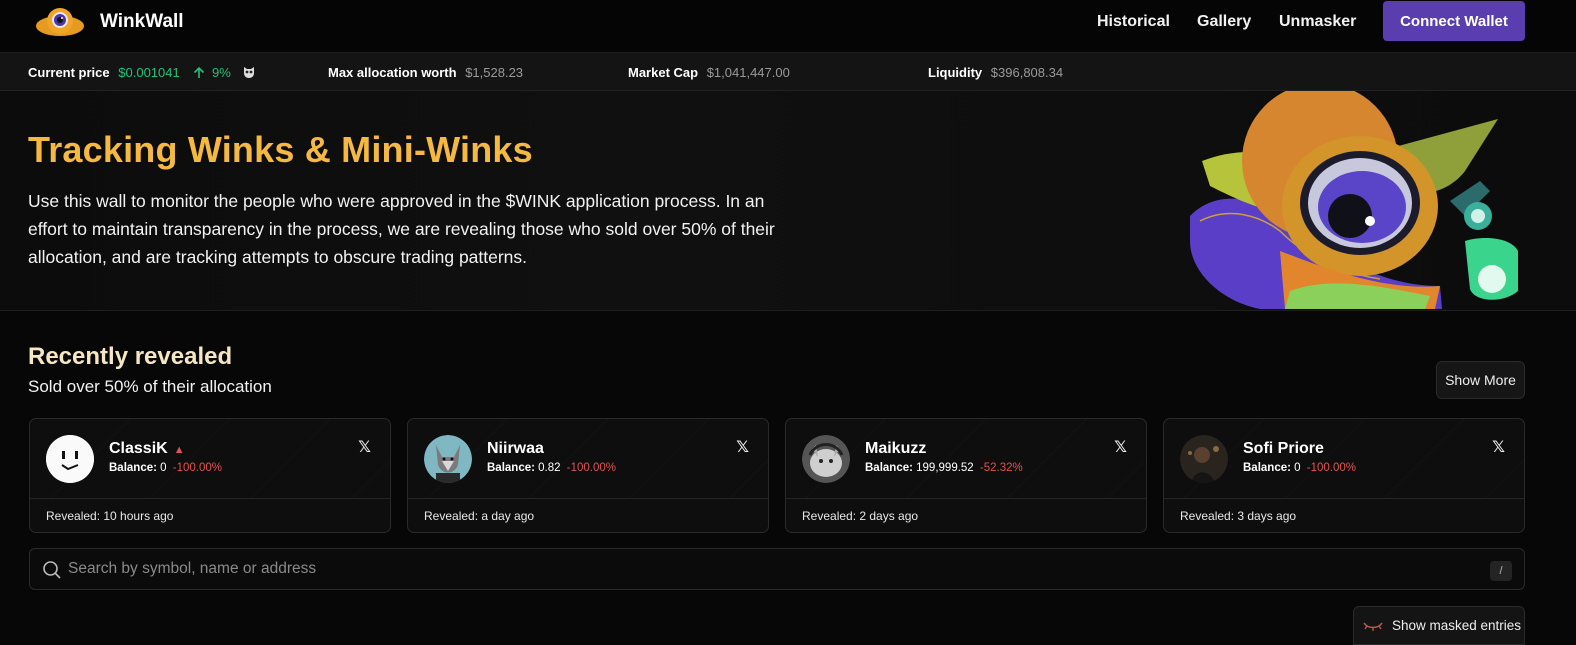 Image resolution: width=1576 pixels, height=645 pixels. What do you see at coordinates (768, 569) in the screenshot?
I see `search-input` at bounding box center [768, 569].